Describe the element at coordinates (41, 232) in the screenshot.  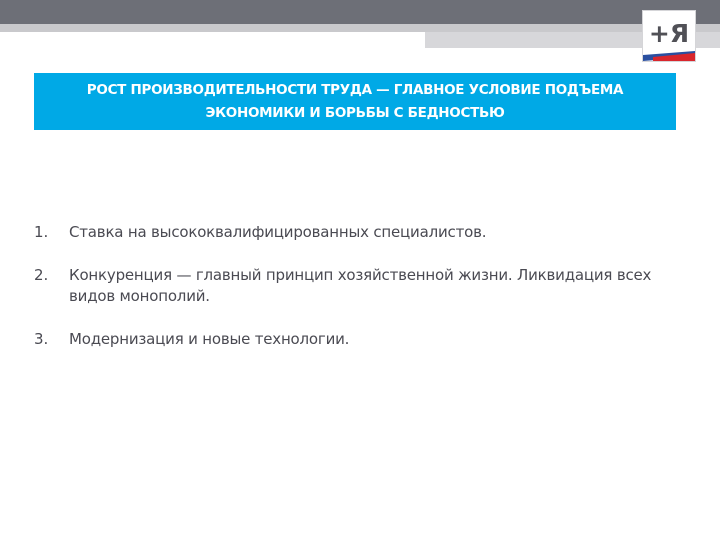
I see `list-item-number: 1.` at that location.